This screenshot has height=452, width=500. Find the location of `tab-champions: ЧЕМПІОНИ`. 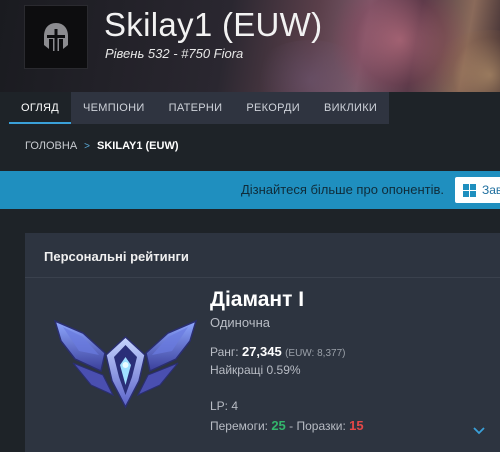

tab-champions: ЧЕМПІОНИ is located at coordinates (114, 108).